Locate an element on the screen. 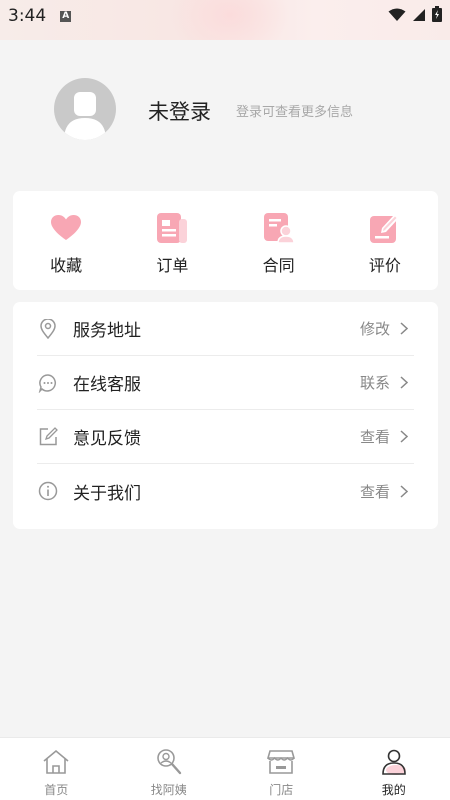 Image resolution: width=450 pixels, height=800 pixels. tab-mine: 我的 is located at coordinates (394, 769).